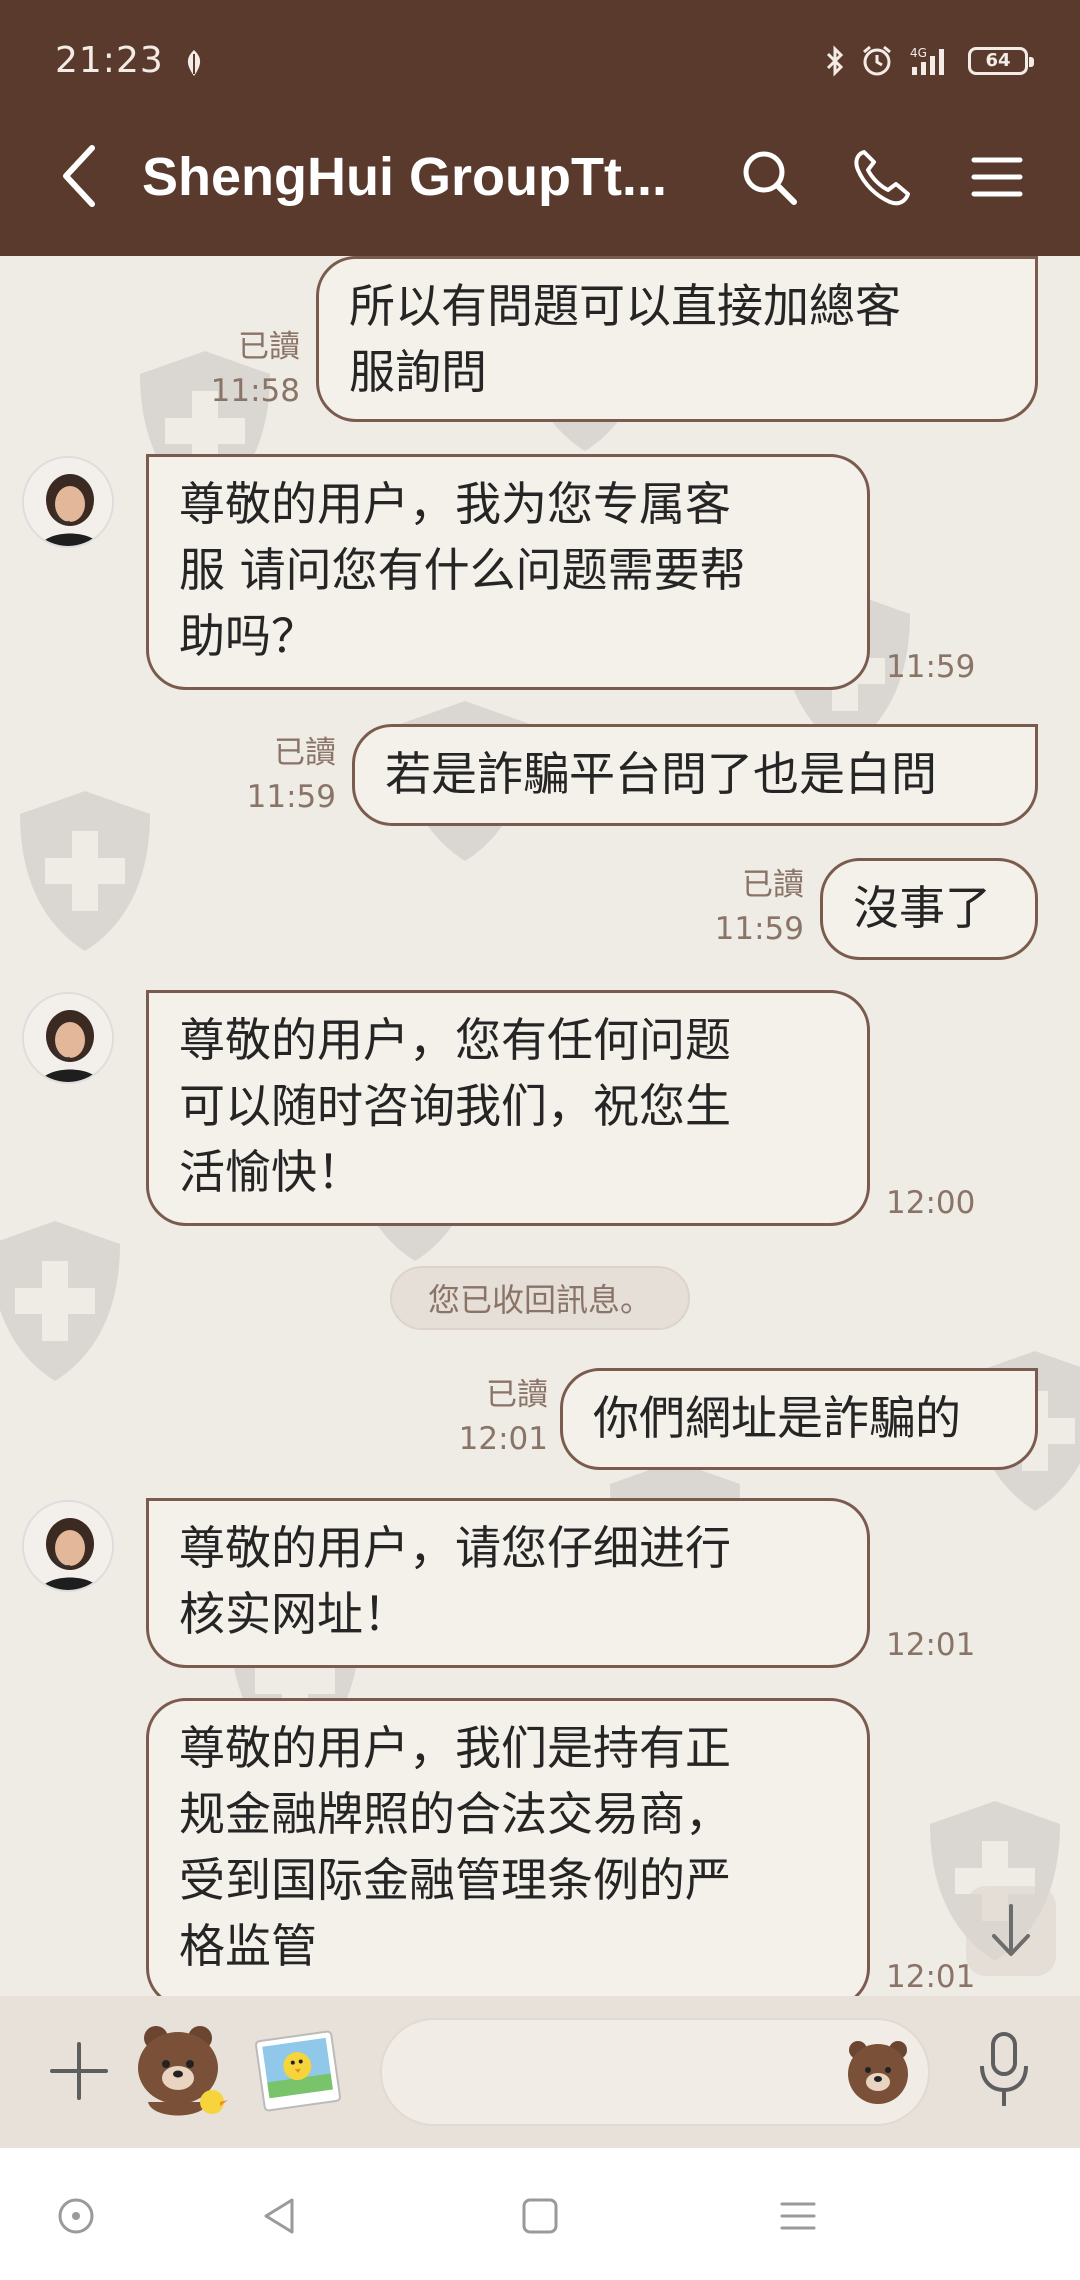 This screenshot has width=1080, height=2280. Describe the element at coordinates (194, 63) in the screenshot. I see `app-notification-icon` at that location.